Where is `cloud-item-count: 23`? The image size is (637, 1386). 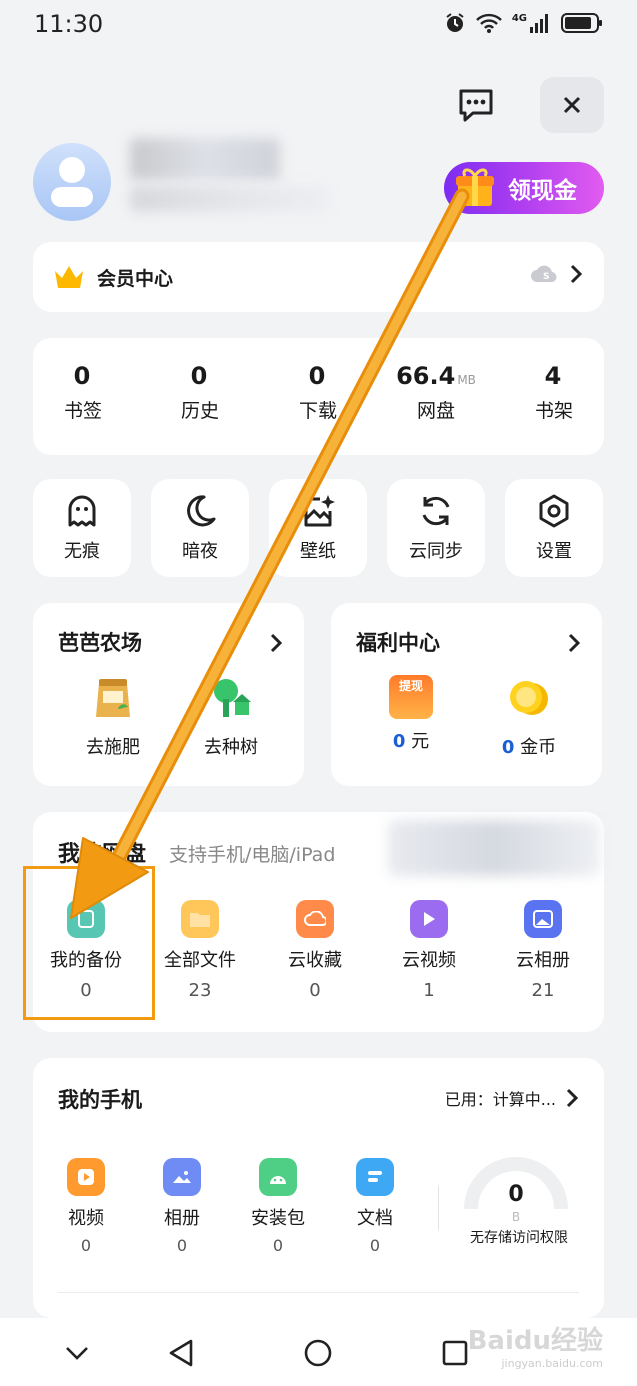 cloud-item-count: 23 is located at coordinates (200, 990).